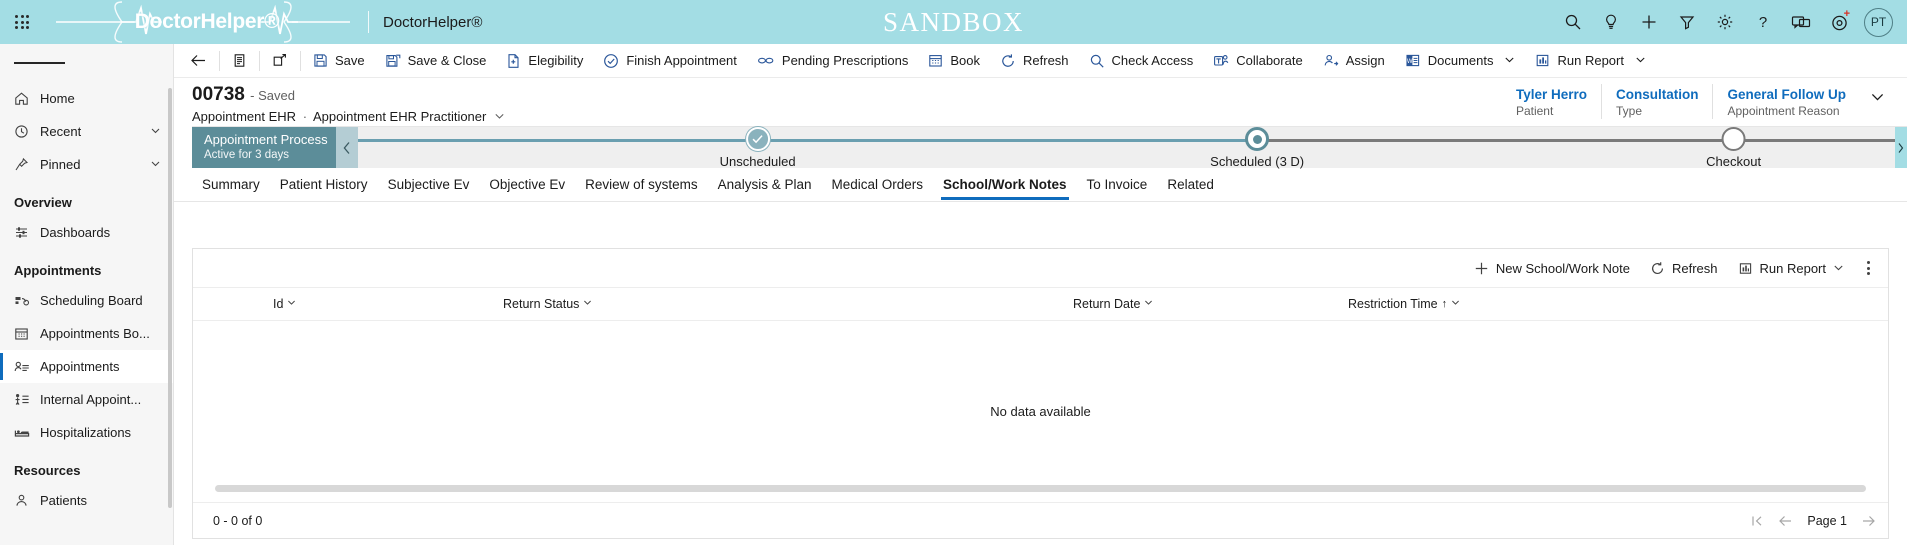 This screenshot has height=545, width=1907. Describe the element at coordinates (1785, 521) in the screenshot. I see `page-previous-icon` at that location.